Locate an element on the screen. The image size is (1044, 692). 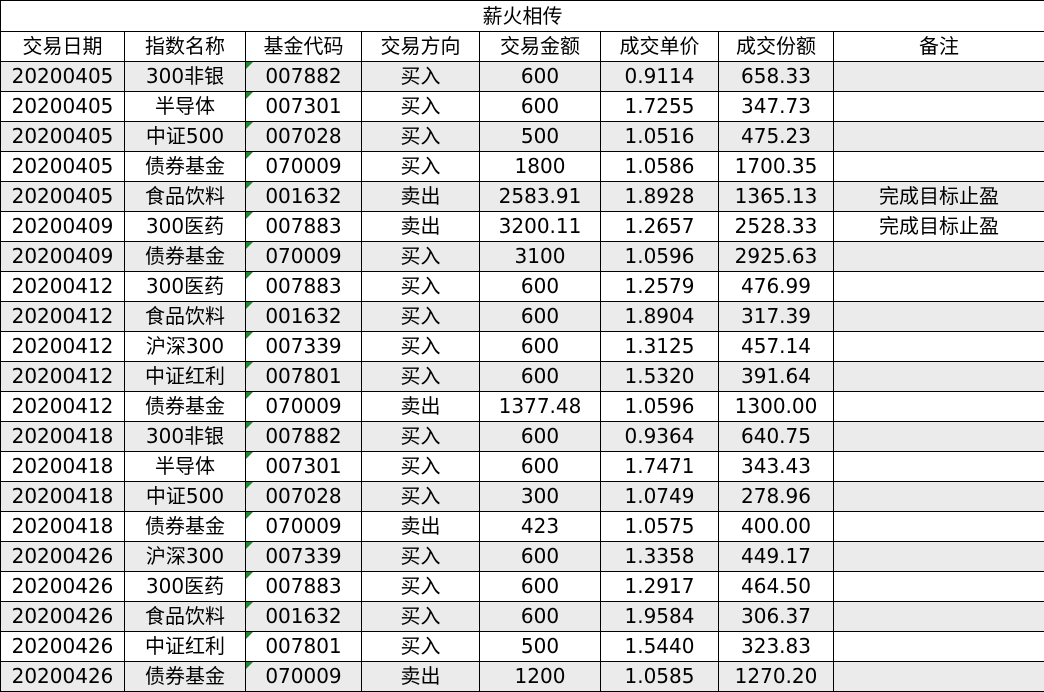
header-amount: 交易金额 is located at coordinates (540, 47).